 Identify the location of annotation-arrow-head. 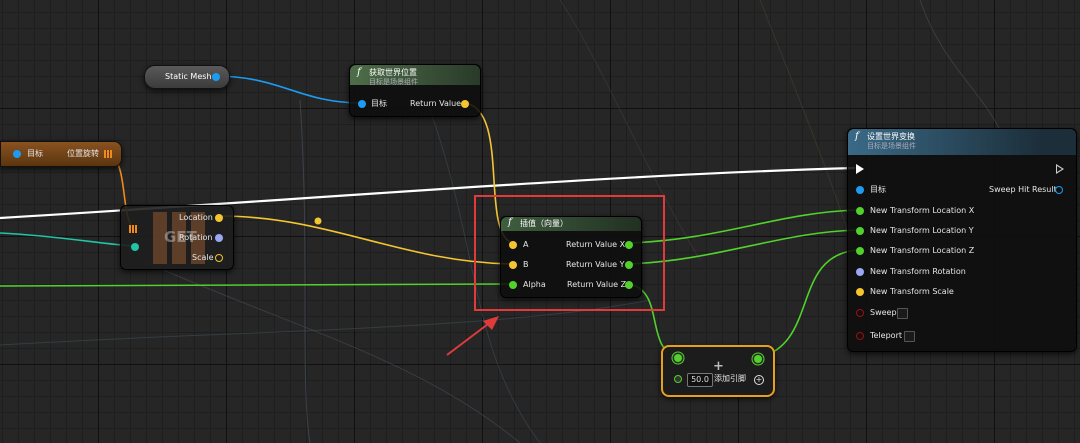
(491, 323).